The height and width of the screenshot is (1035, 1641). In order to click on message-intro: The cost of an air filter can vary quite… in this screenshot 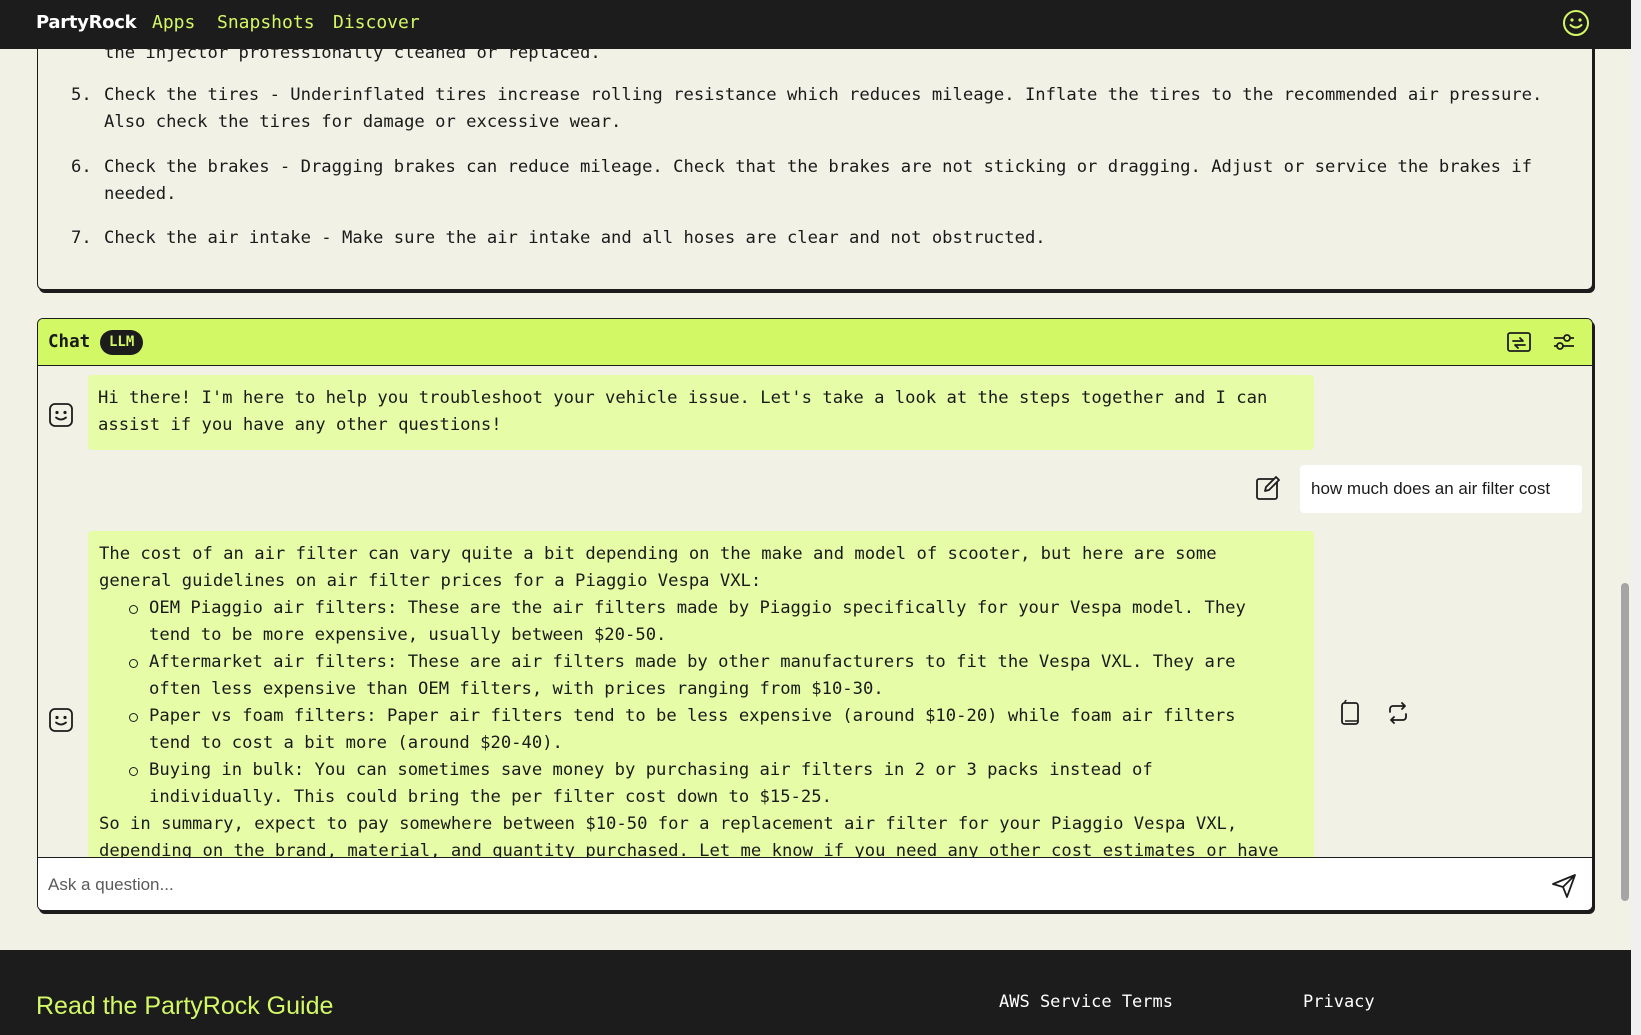, I will do `click(658, 567)`.